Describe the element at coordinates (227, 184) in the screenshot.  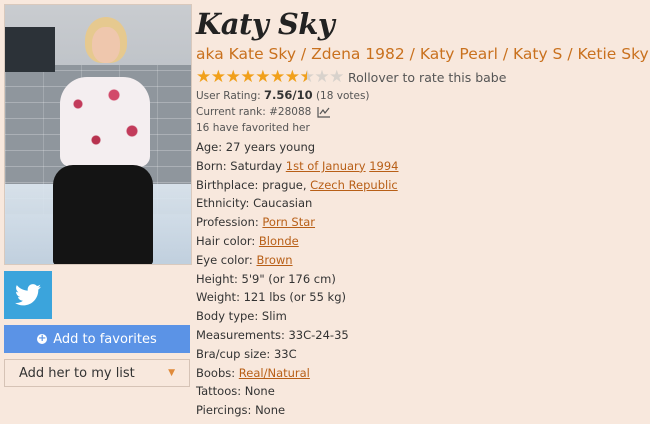
I see `fact-label: Birthplace:` at that location.